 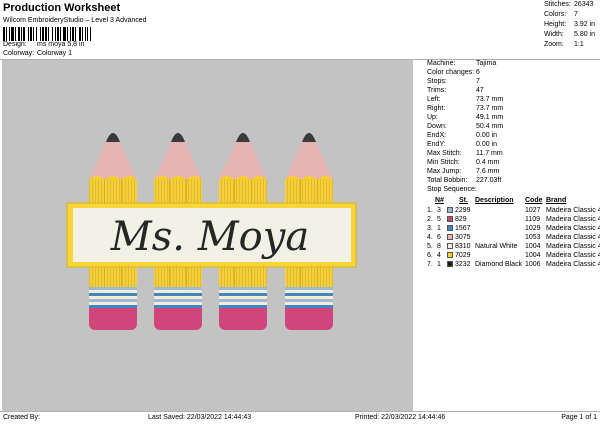 I want to click on summary-value: 5.80 in, so click(x=585, y=34).